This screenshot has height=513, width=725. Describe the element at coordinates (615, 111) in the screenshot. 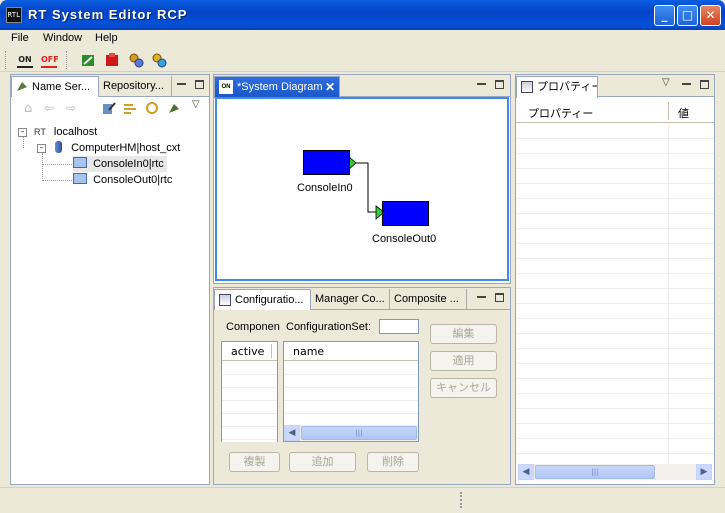

I see `properties-table-header: プロパティー 値` at that location.